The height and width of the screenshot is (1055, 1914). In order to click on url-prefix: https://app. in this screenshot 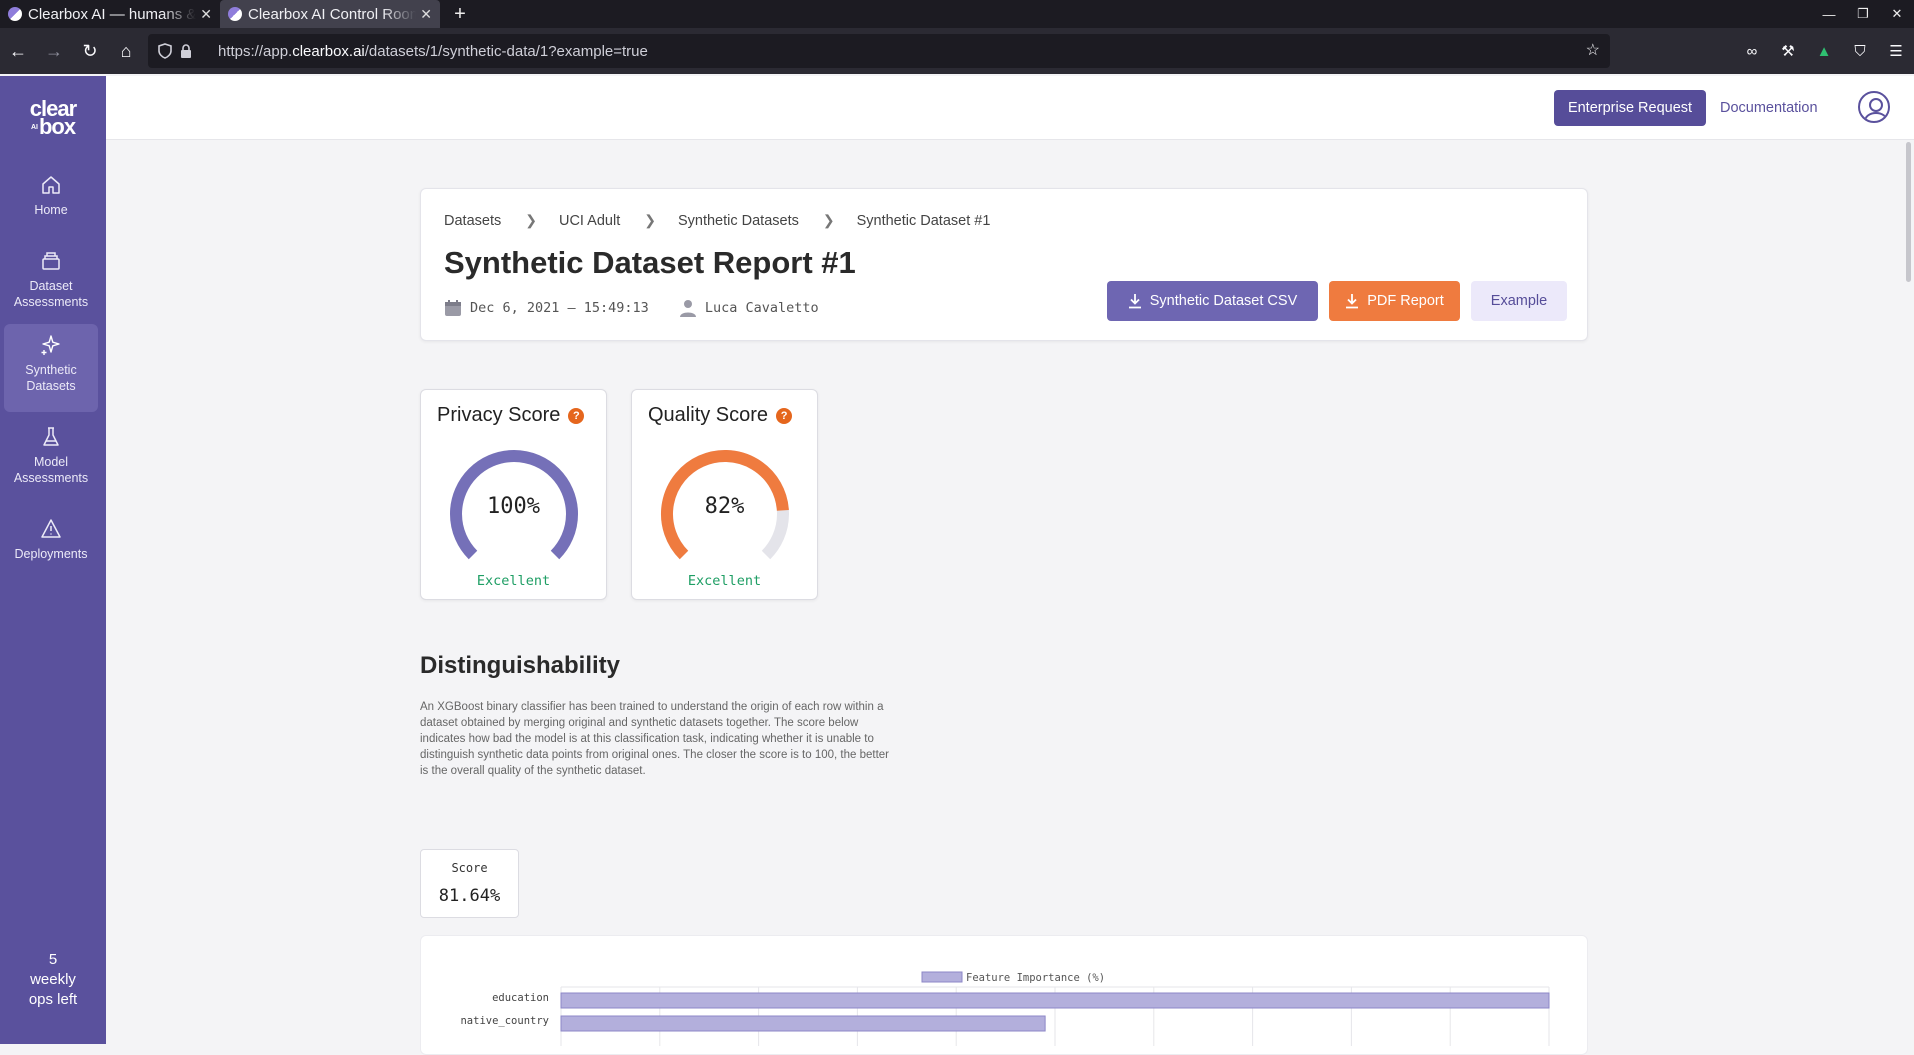, I will do `click(255, 51)`.